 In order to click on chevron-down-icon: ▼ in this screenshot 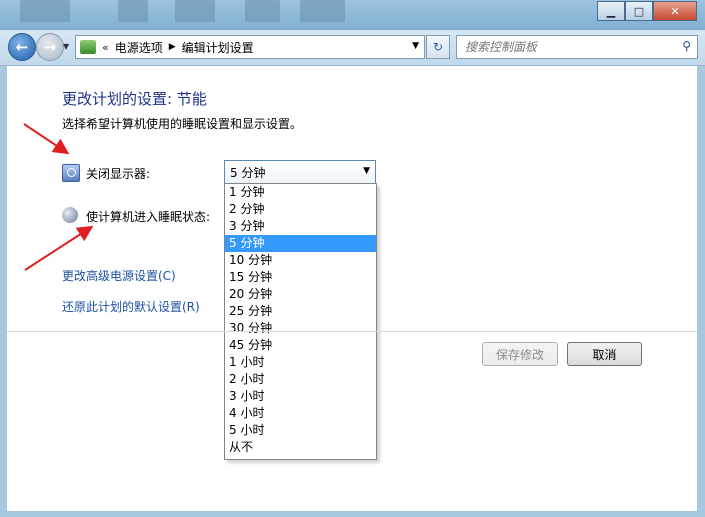, I will do `click(366, 171)`.